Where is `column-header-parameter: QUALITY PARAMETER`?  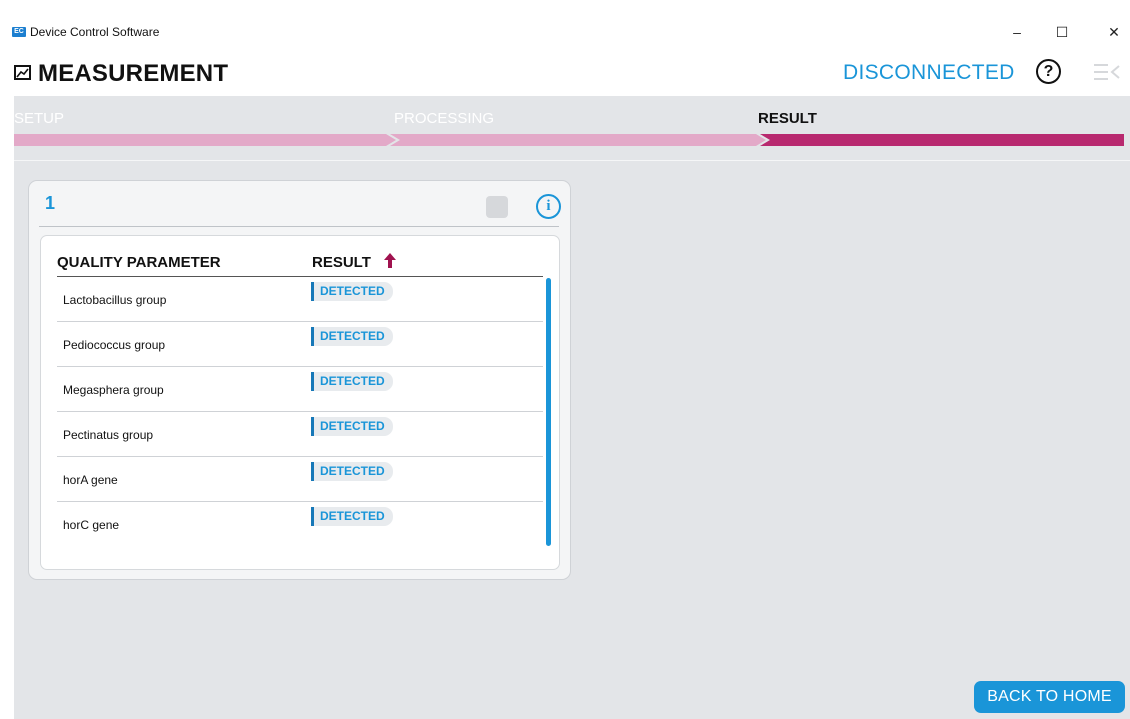
column-header-parameter: QUALITY PARAMETER is located at coordinates (139, 262).